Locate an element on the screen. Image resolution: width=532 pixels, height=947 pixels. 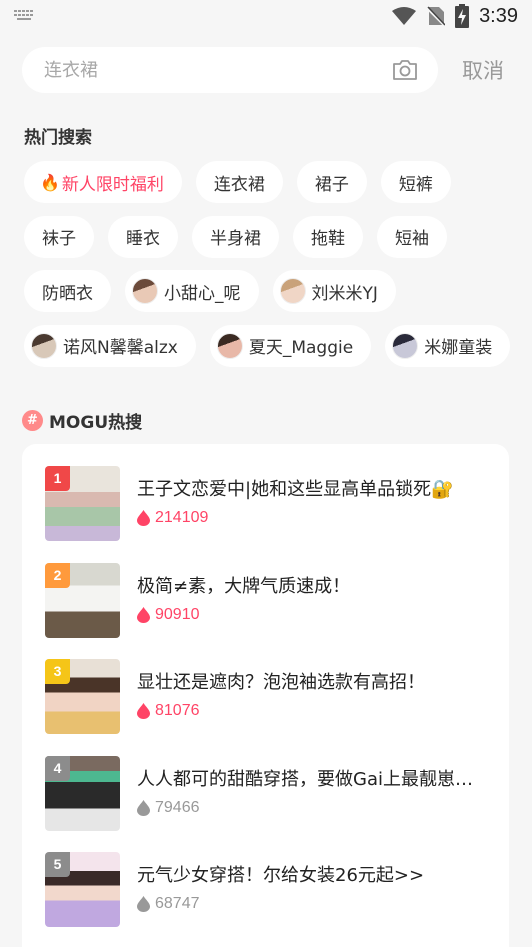
hot-item-title: 王子文恋爱中|她和这些显高单品锁死🔐 is located at coordinates (295, 489).